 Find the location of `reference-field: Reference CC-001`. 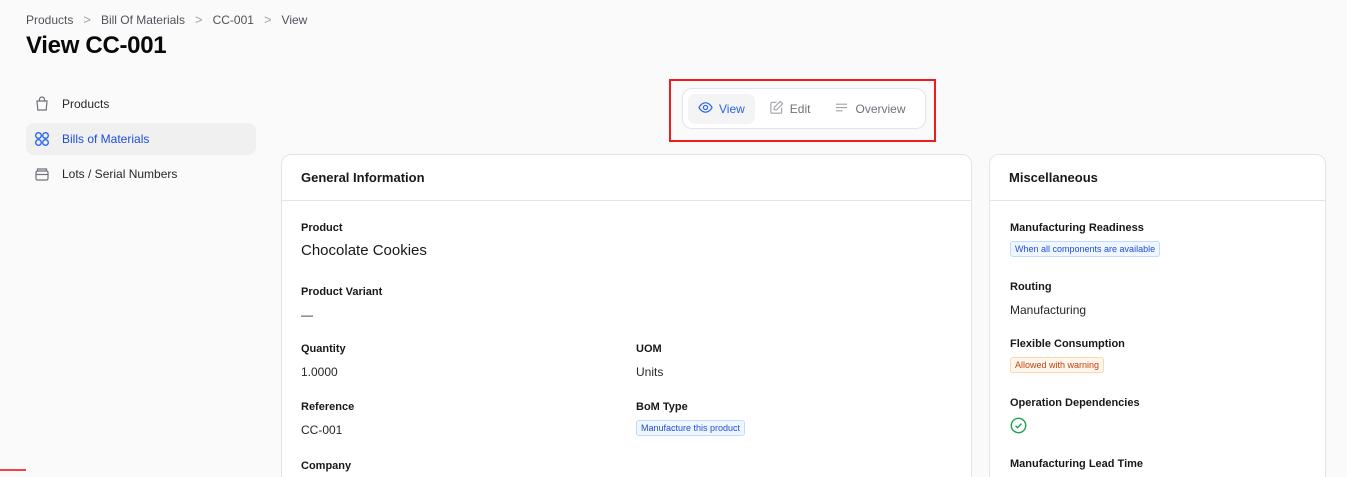

reference-field: Reference CC-001 is located at coordinates (327, 419).